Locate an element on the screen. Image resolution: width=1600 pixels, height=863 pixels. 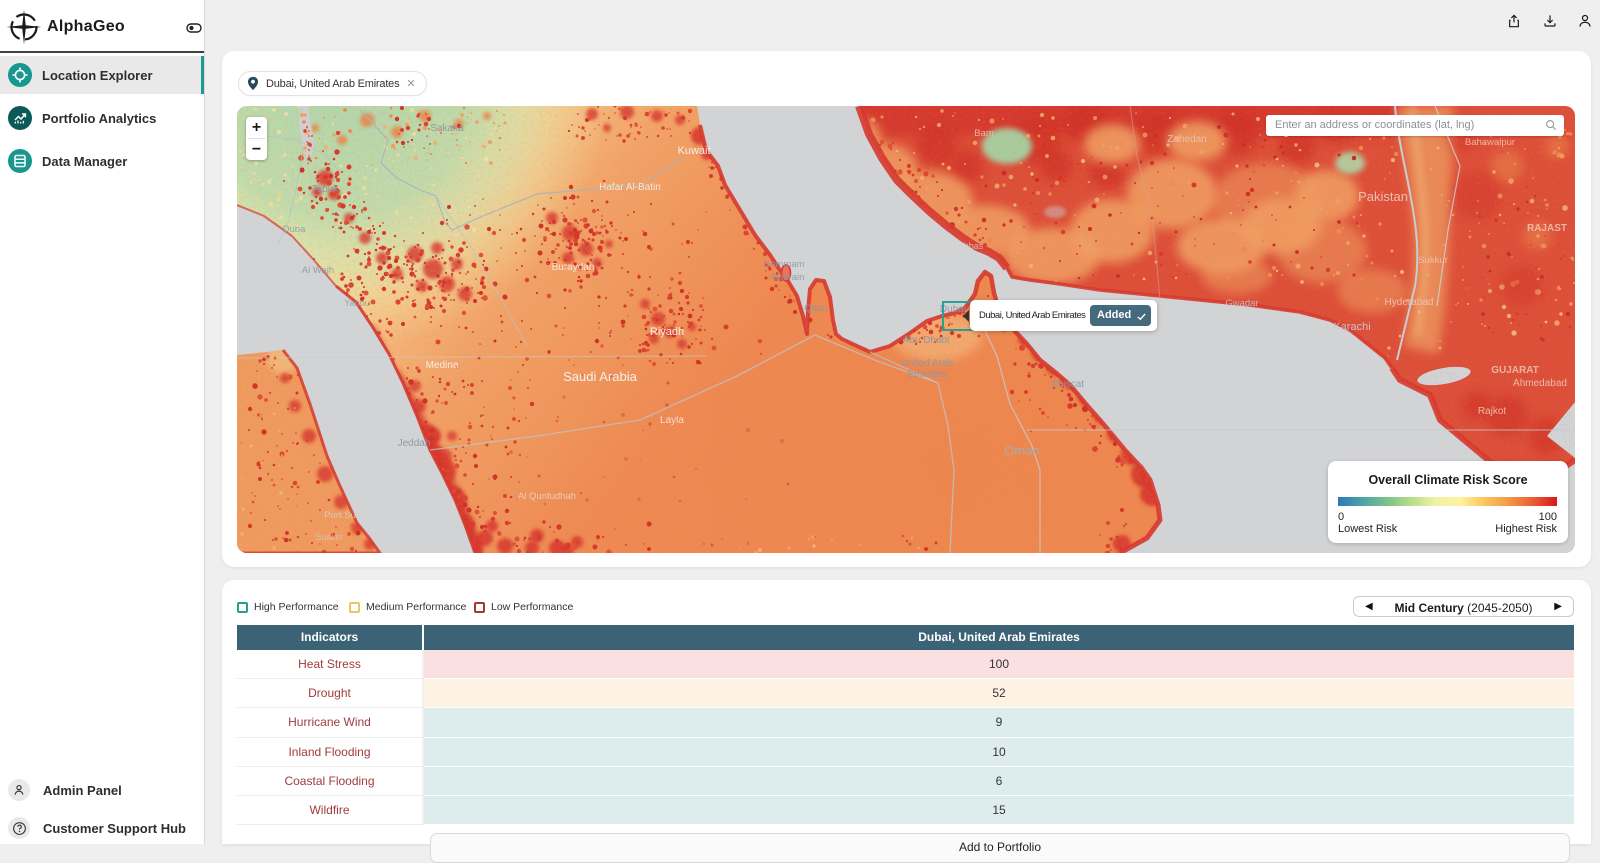
svg-text: Hafar Al-Batin is located at coordinates (630, 187).